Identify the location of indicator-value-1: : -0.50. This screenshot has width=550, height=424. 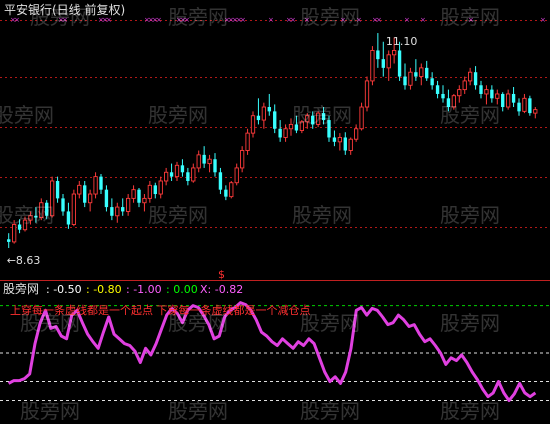
(64, 289).